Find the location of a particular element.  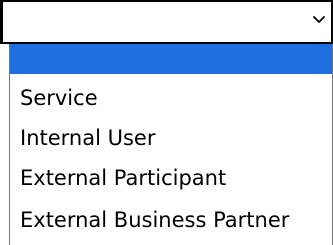

dropdown-option-external-participant: External Participant is located at coordinates (171, 178).